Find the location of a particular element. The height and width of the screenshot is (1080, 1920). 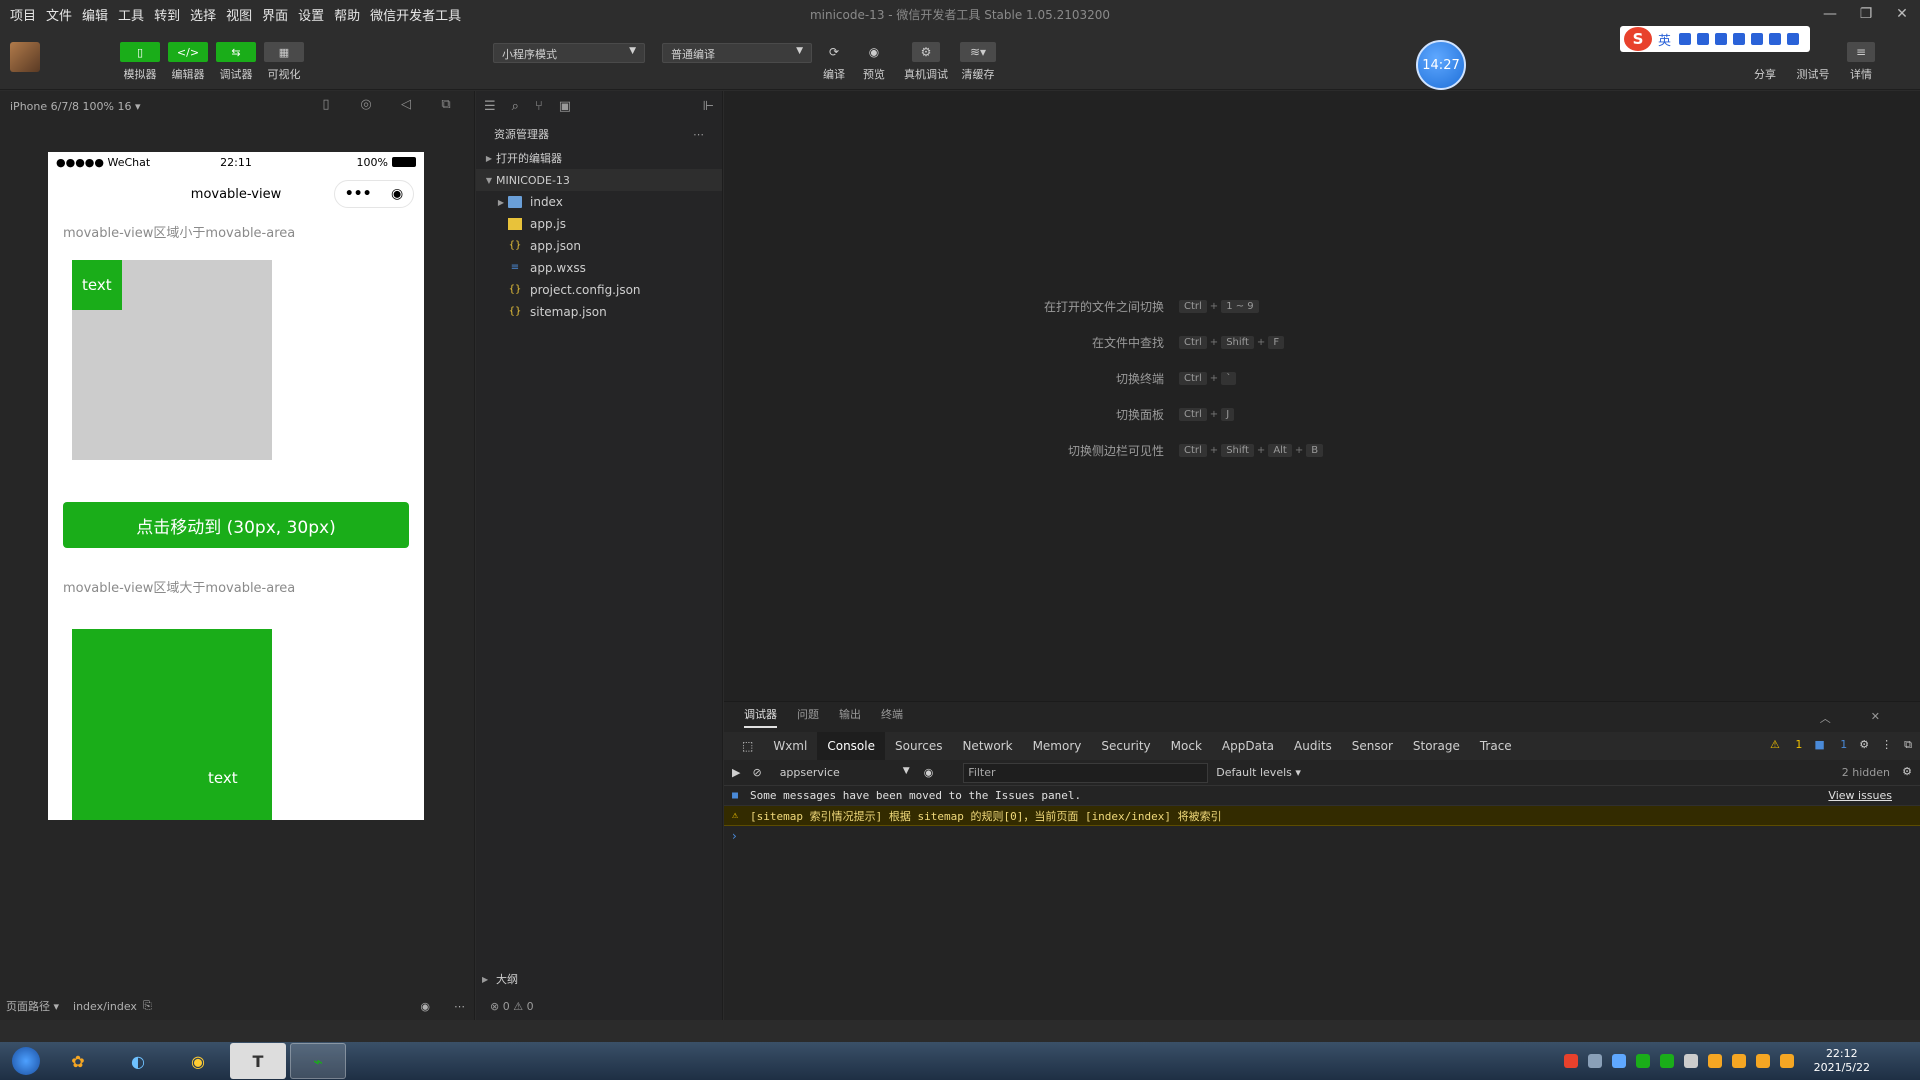

info-count: ■ 1 is located at coordinates (1830, 745).